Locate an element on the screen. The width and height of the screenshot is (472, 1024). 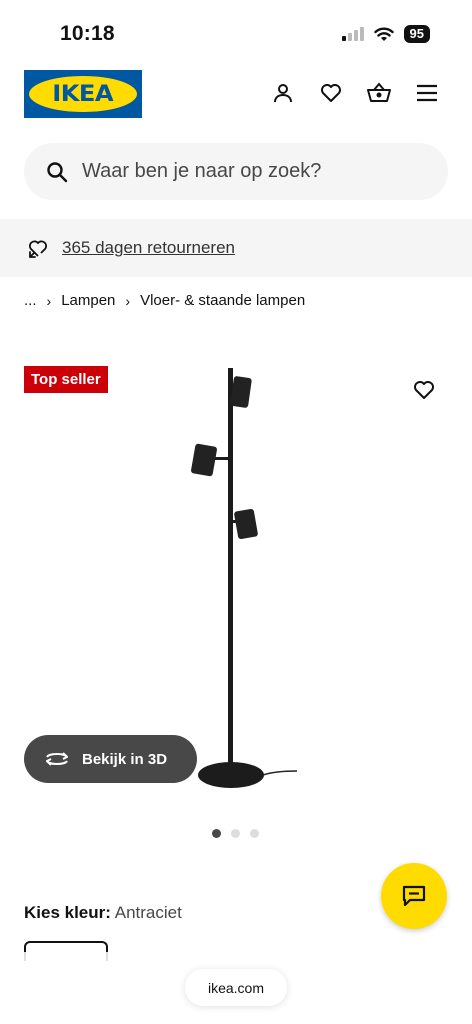
status-icons: 95 is located at coordinates (385, 34).